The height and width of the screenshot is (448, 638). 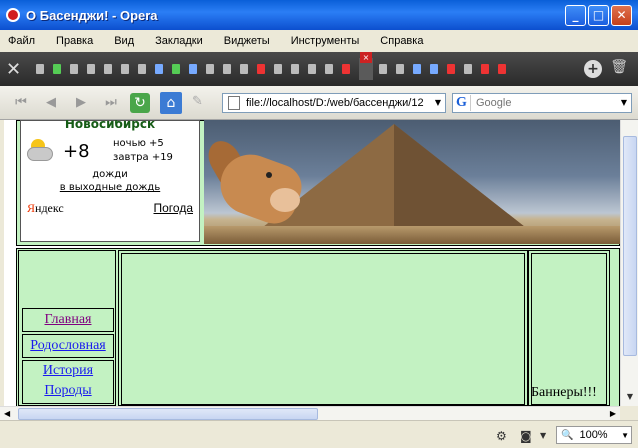 I want to click on rewind-icon: ⏮, so click(x=21, y=103).